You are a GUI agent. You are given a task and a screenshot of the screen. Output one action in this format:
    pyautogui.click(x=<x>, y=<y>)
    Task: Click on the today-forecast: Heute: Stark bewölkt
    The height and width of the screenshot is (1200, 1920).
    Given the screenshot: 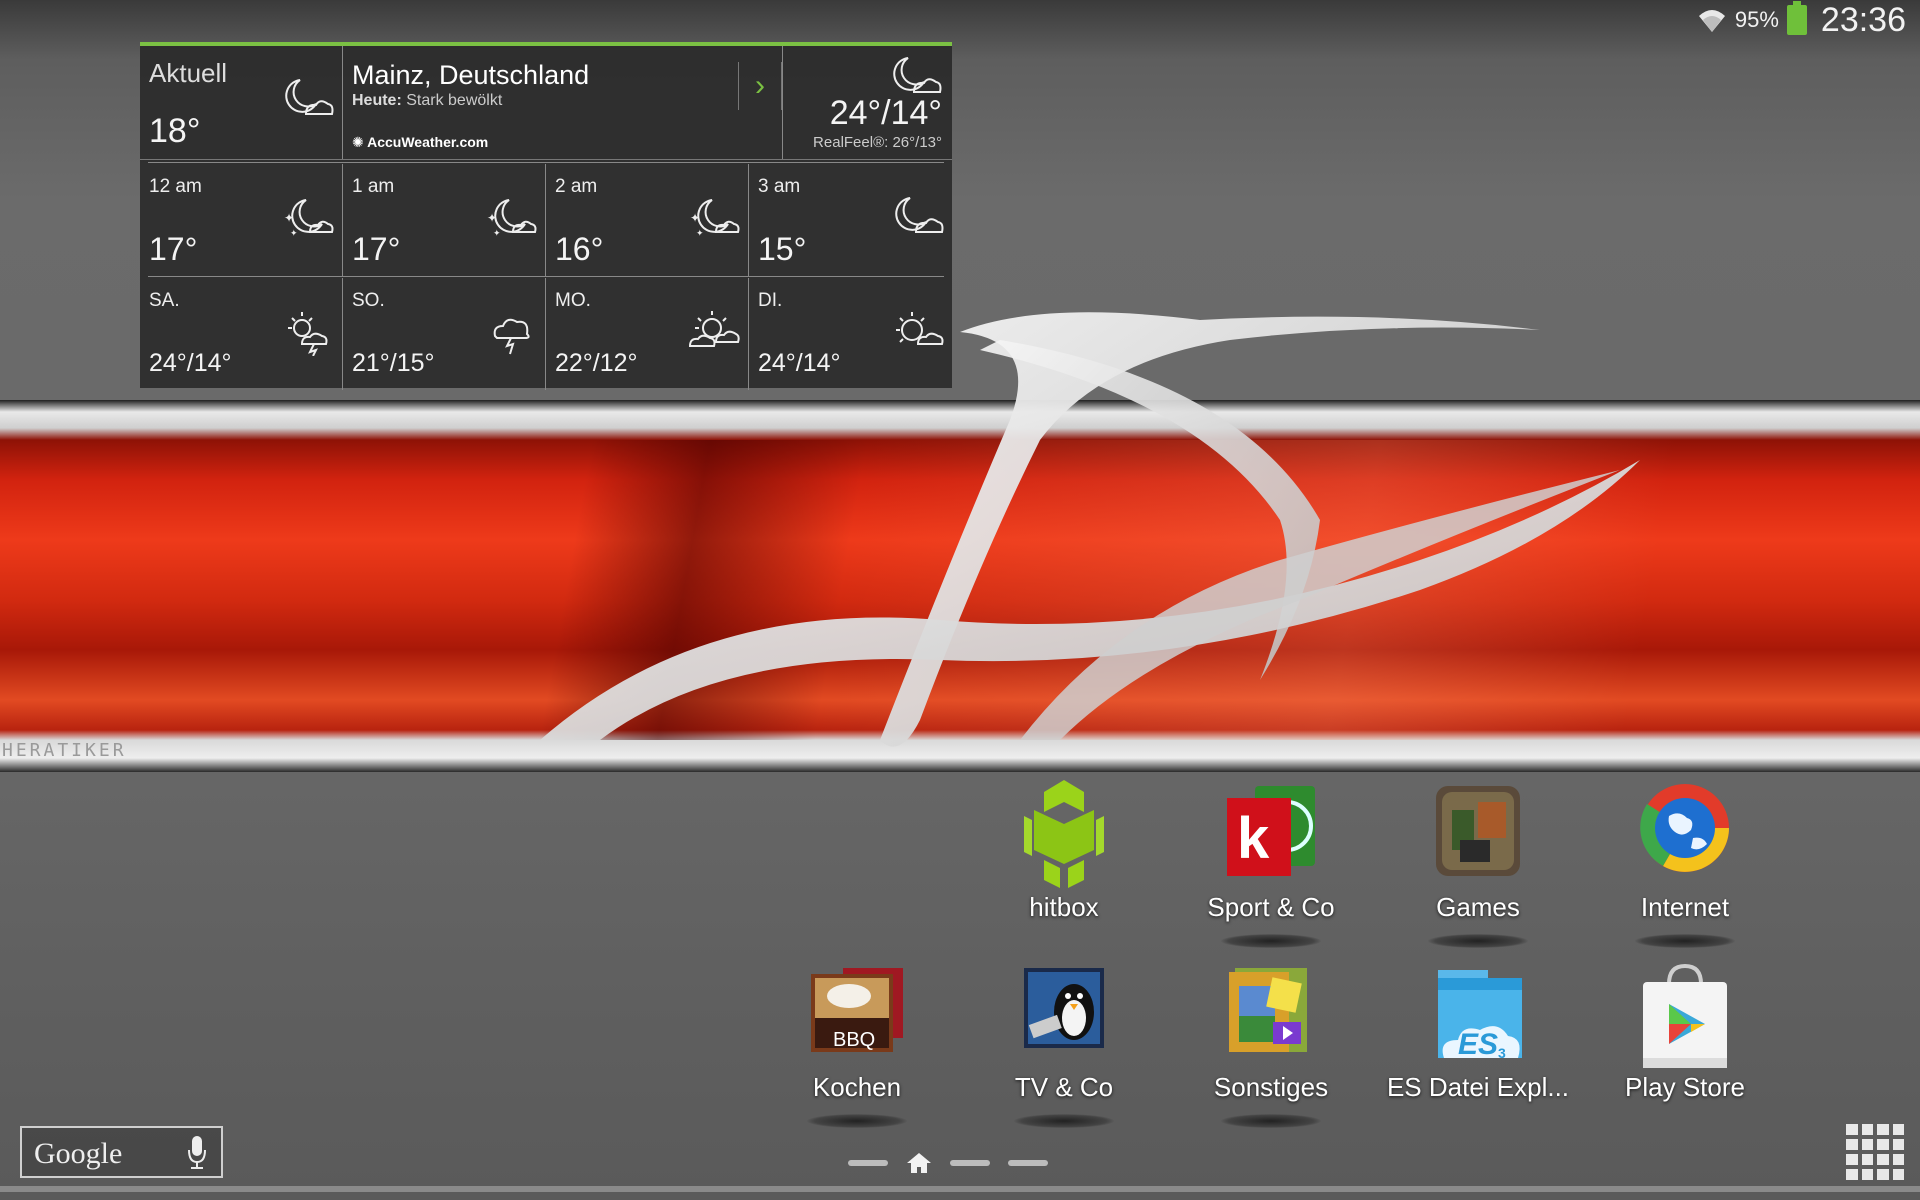 What is the action you would take?
    pyautogui.click(x=427, y=100)
    